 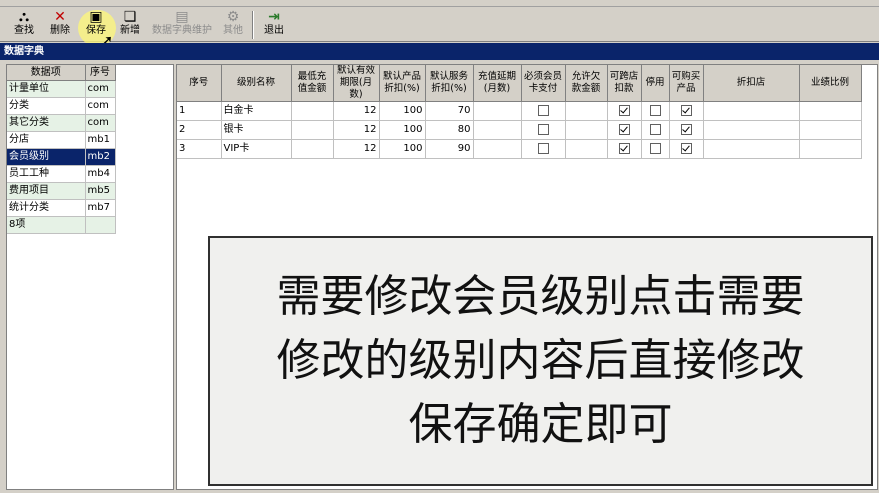 What do you see at coordinates (60, 24) in the screenshot?
I see `delete-button: ✕ 删除` at bounding box center [60, 24].